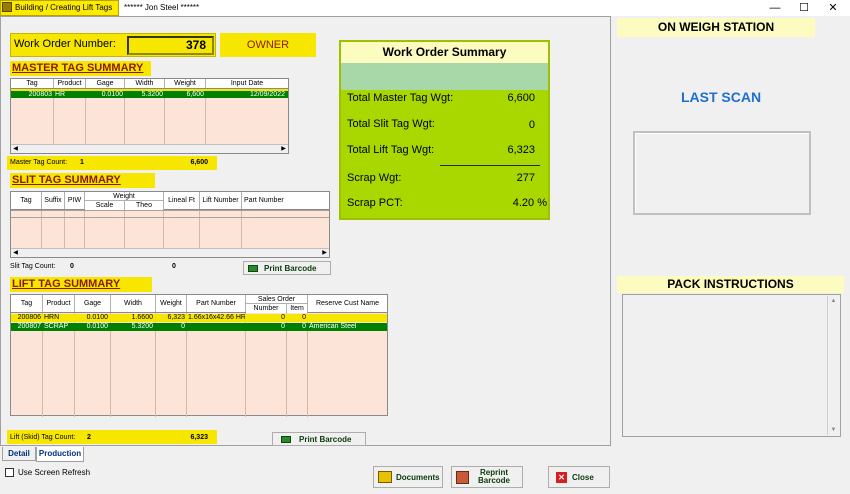 Image resolution: width=850 pixels, height=494 pixels. Describe the element at coordinates (81, 284) in the screenshot. I see `lift-tag-summary-title: LIFT TAG SUMMARY` at that location.